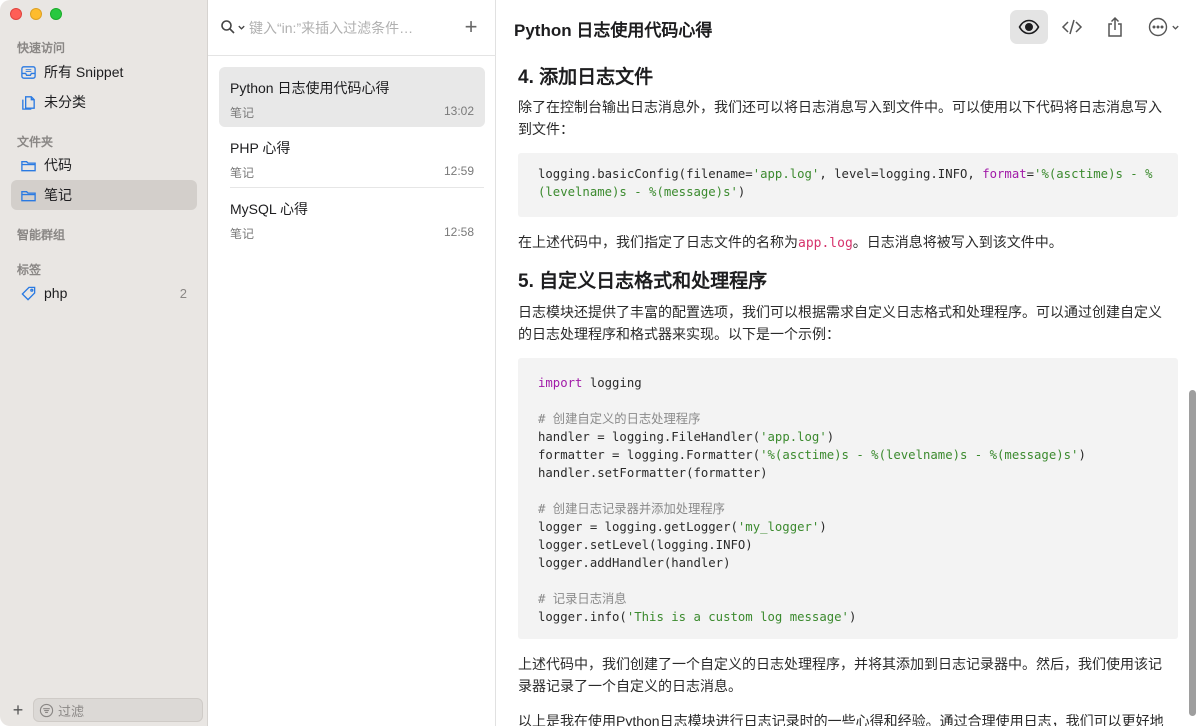 The image size is (1200, 726). I want to click on sidebar-bottom-bar: + 过滤, so click(104, 711).